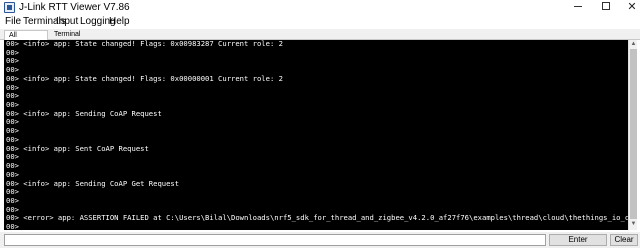 The width and height of the screenshot is (640, 248). What do you see at coordinates (320, 38) in the screenshot?
I see `terminal-tab-bar: All Terminals Terminal 0` at bounding box center [320, 38].